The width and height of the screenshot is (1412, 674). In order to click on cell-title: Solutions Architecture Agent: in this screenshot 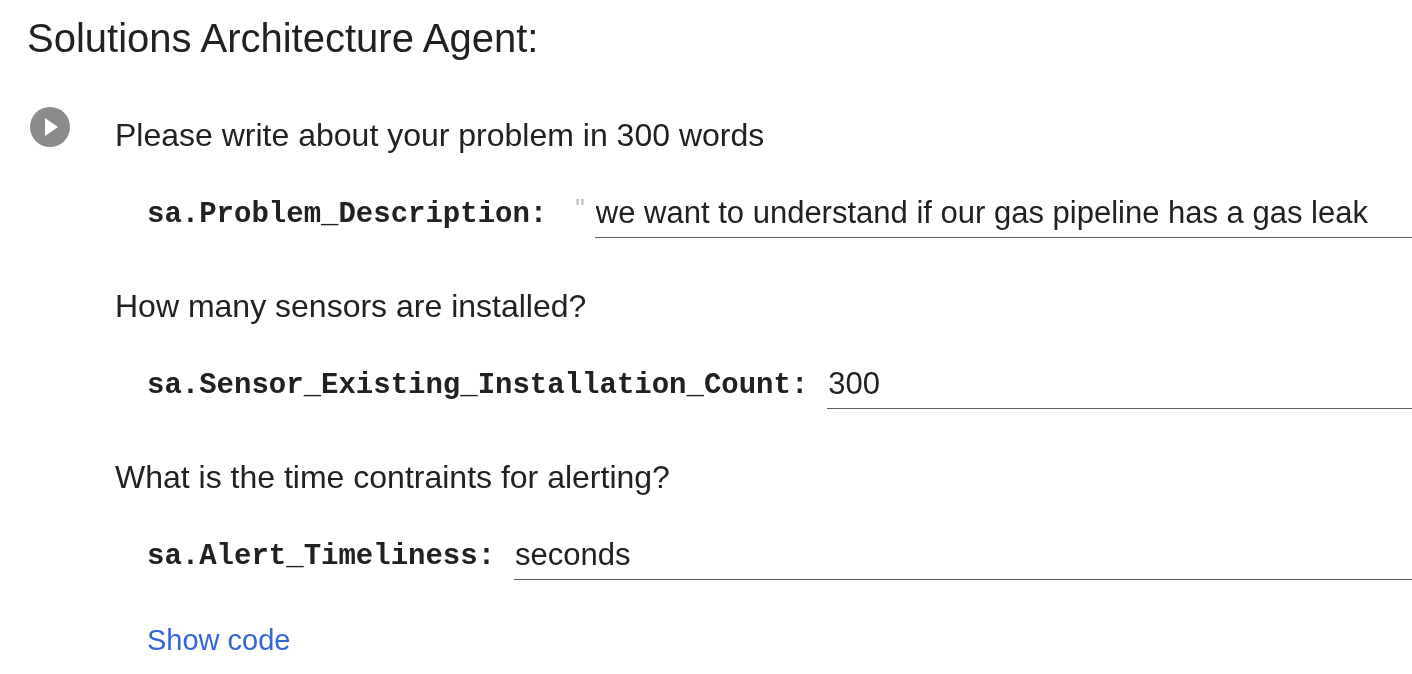, I will do `click(283, 38)`.